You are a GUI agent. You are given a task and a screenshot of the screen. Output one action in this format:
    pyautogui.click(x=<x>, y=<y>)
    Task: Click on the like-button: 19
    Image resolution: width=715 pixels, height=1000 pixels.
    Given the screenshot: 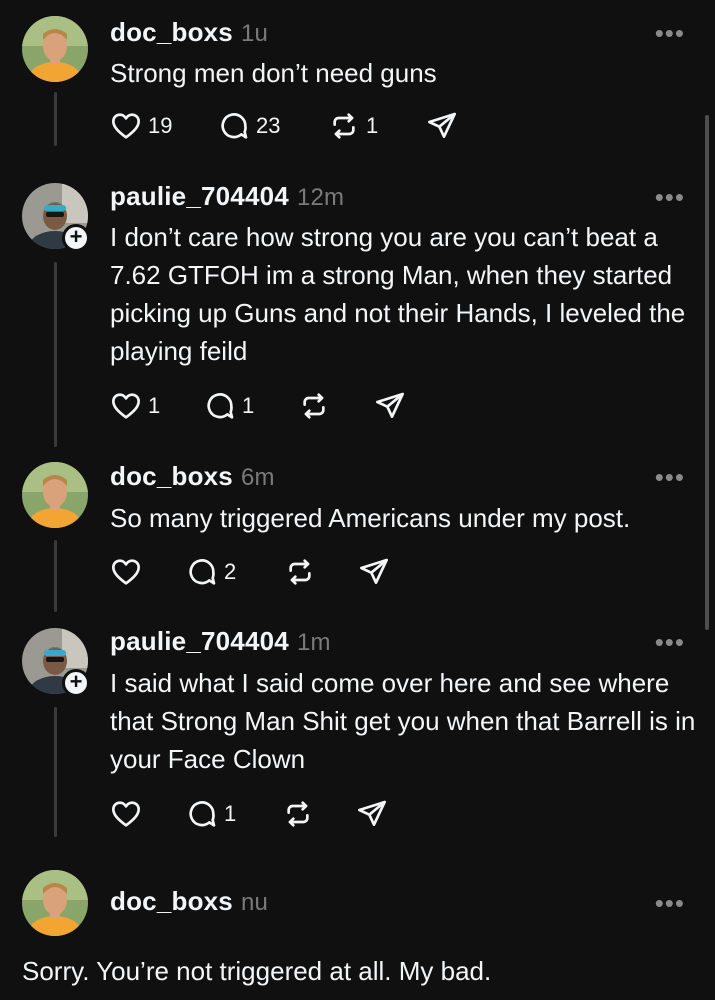 What is the action you would take?
    pyautogui.click(x=141, y=126)
    